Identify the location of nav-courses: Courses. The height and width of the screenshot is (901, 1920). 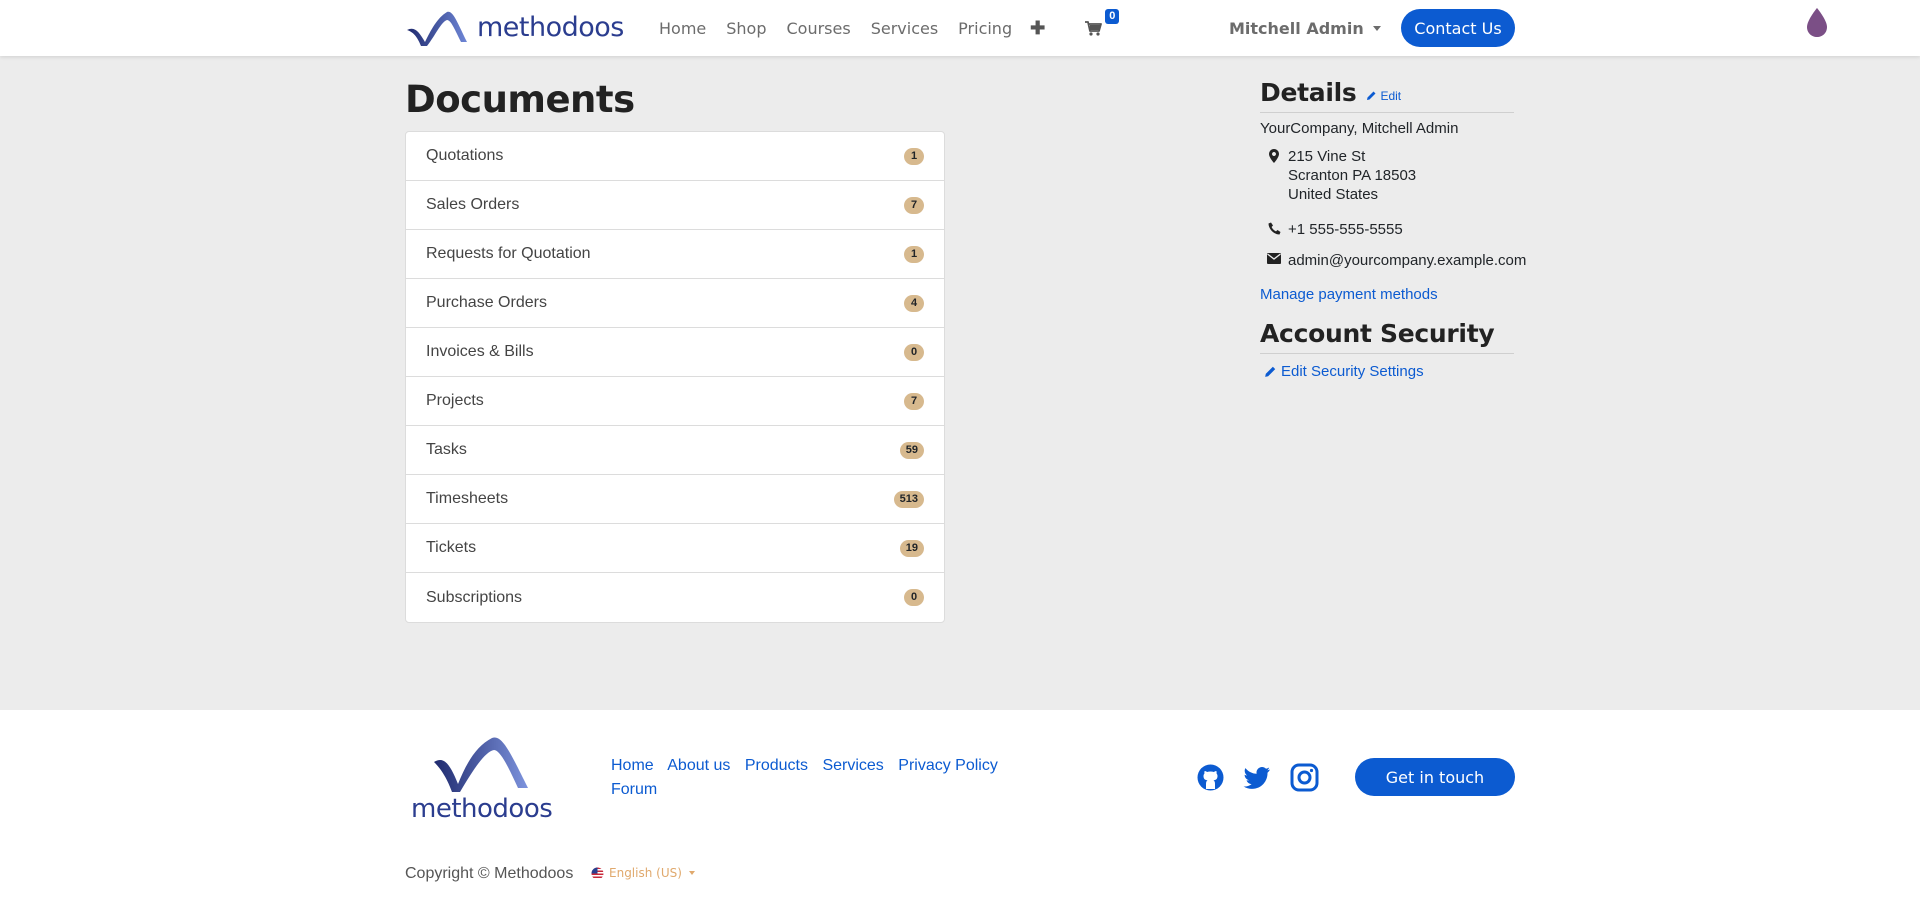
(819, 28).